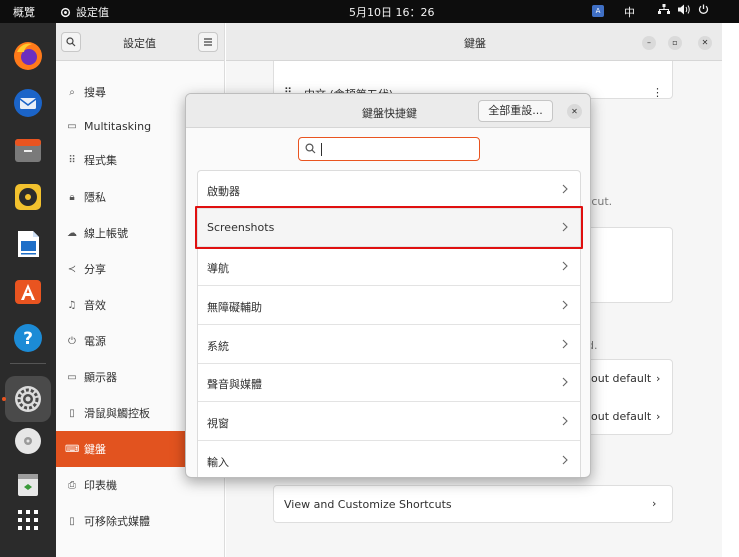  I want to click on alternate-chars-value: out default, so click(621, 378).